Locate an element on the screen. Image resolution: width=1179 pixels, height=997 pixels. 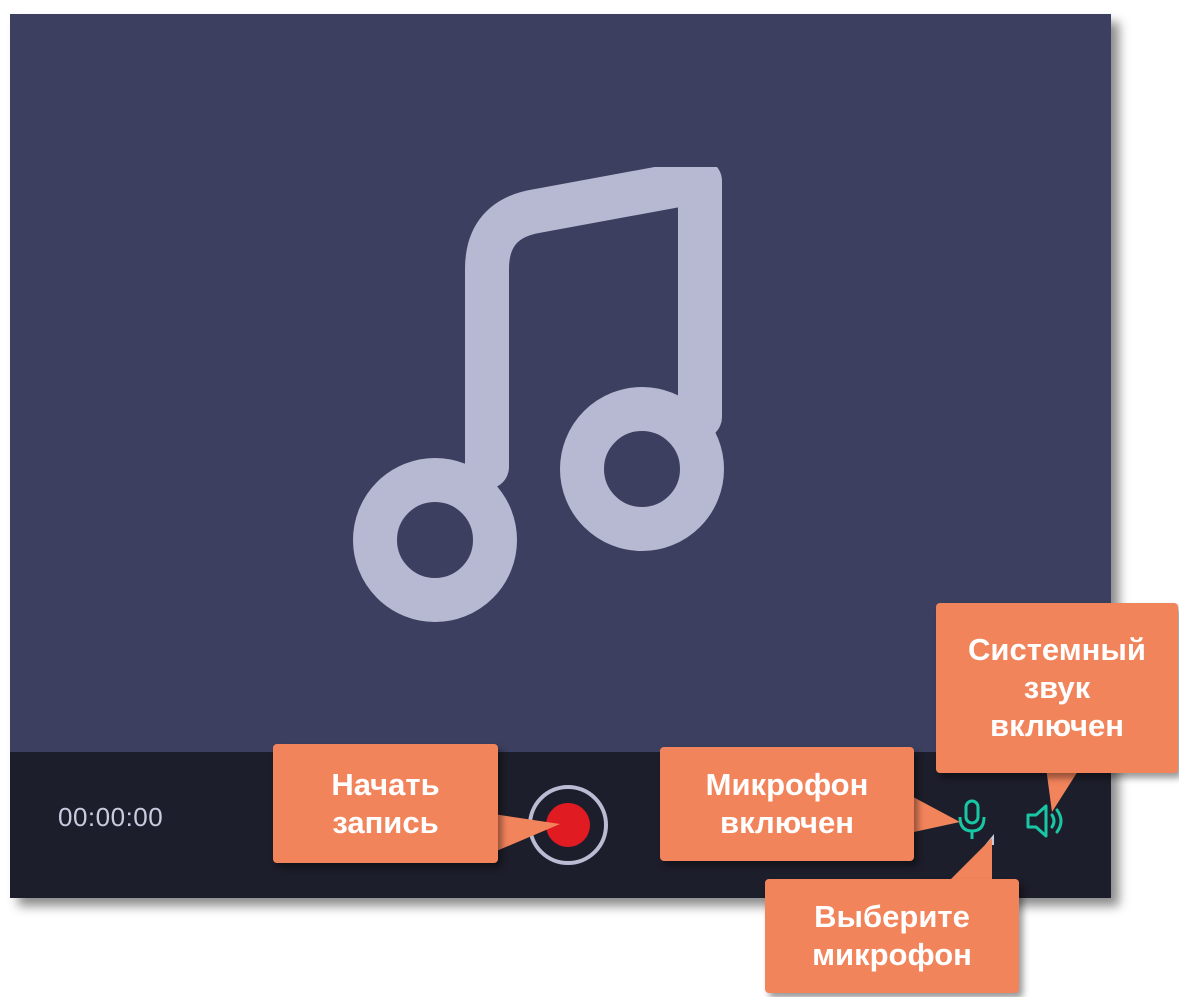
mic-on-label: Микрофон включен is located at coordinates (787, 803).